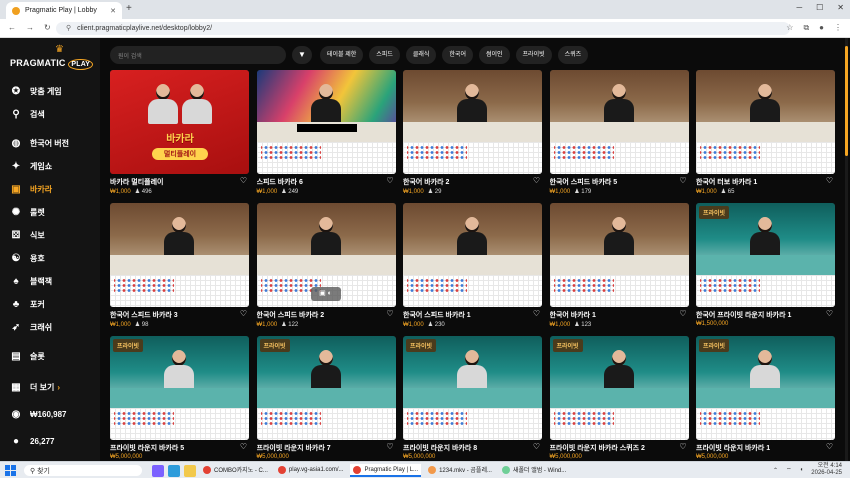 This screenshot has height=478, width=850. I want to click on game-card: 한국어 터보 바카라 1 ♡ ₩1,000 ♟ 65, so click(765, 133).